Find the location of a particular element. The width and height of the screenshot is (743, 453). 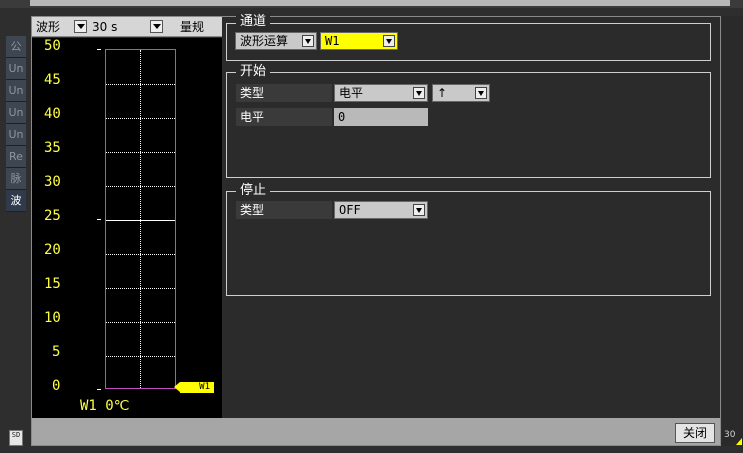

side-tab-5: Un is located at coordinates (16, 135).